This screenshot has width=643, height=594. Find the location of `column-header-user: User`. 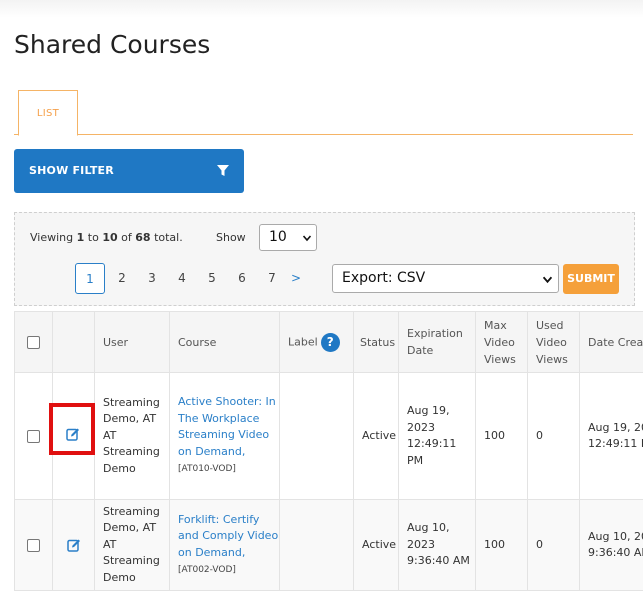

column-header-user: User is located at coordinates (132, 342).